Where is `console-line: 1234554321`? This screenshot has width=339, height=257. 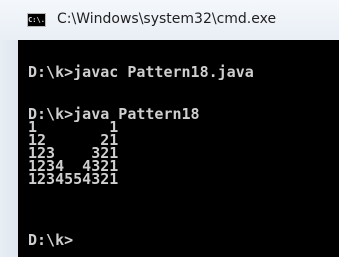
console-line: 1234554321 is located at coordinates (73, 179).